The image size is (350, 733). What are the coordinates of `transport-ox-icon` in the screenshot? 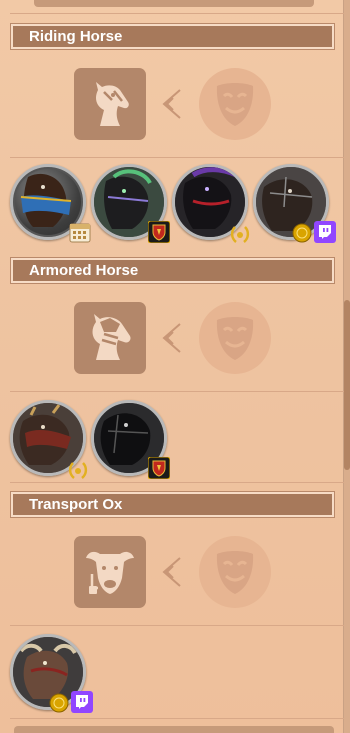 It's located at (110, 572).